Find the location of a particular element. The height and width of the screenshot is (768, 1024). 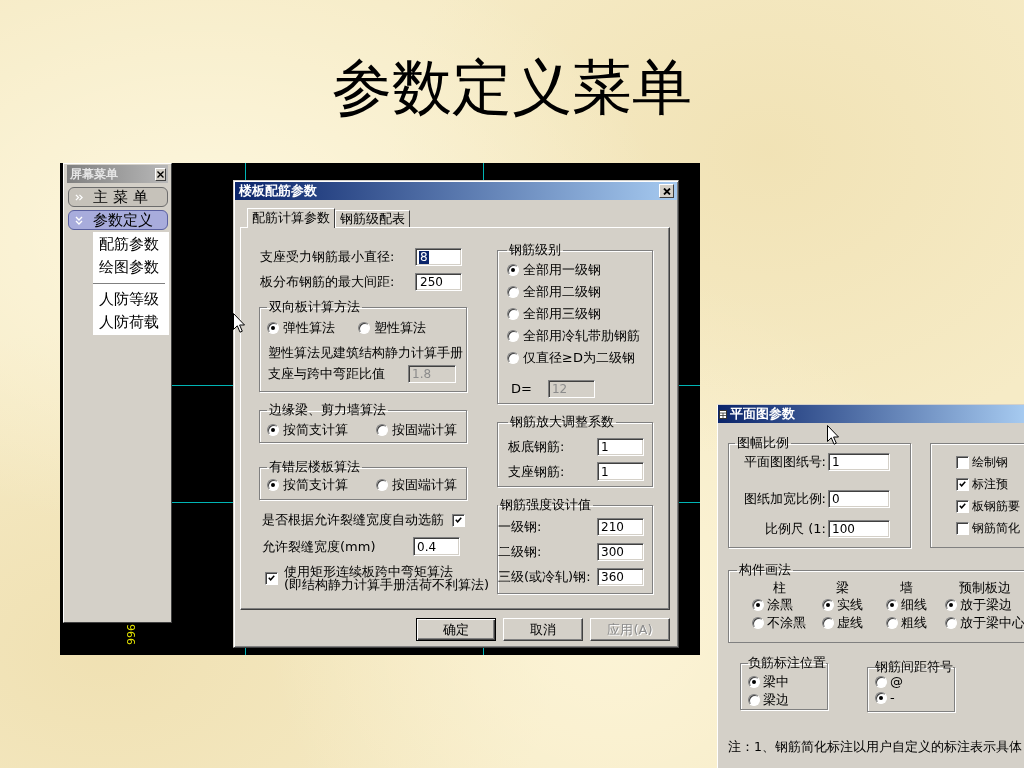

checkbox: 绘制钢 is located at coordinates (982, 462).